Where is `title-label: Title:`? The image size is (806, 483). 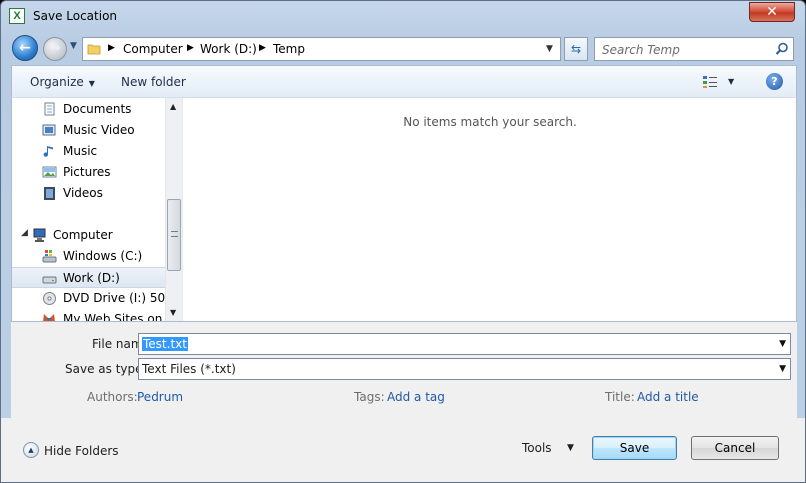
title-label: Title: is located at coordinates (620, 397).